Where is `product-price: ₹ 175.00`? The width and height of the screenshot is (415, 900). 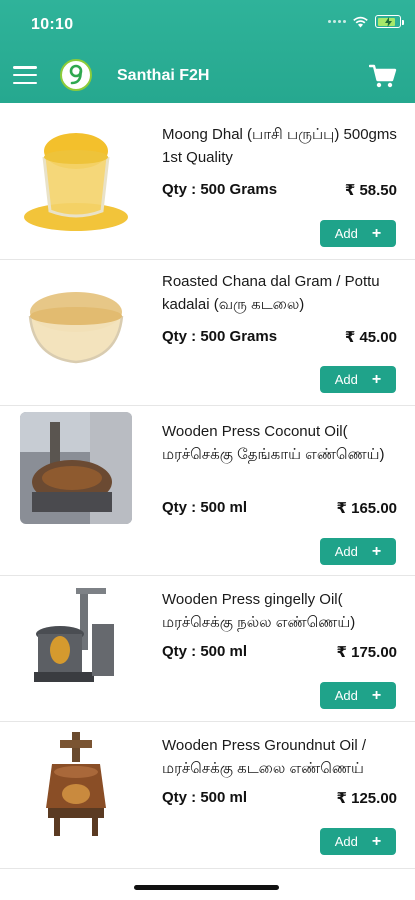
product-price: ₹ 175.00 is located at coordinates (366, 652).